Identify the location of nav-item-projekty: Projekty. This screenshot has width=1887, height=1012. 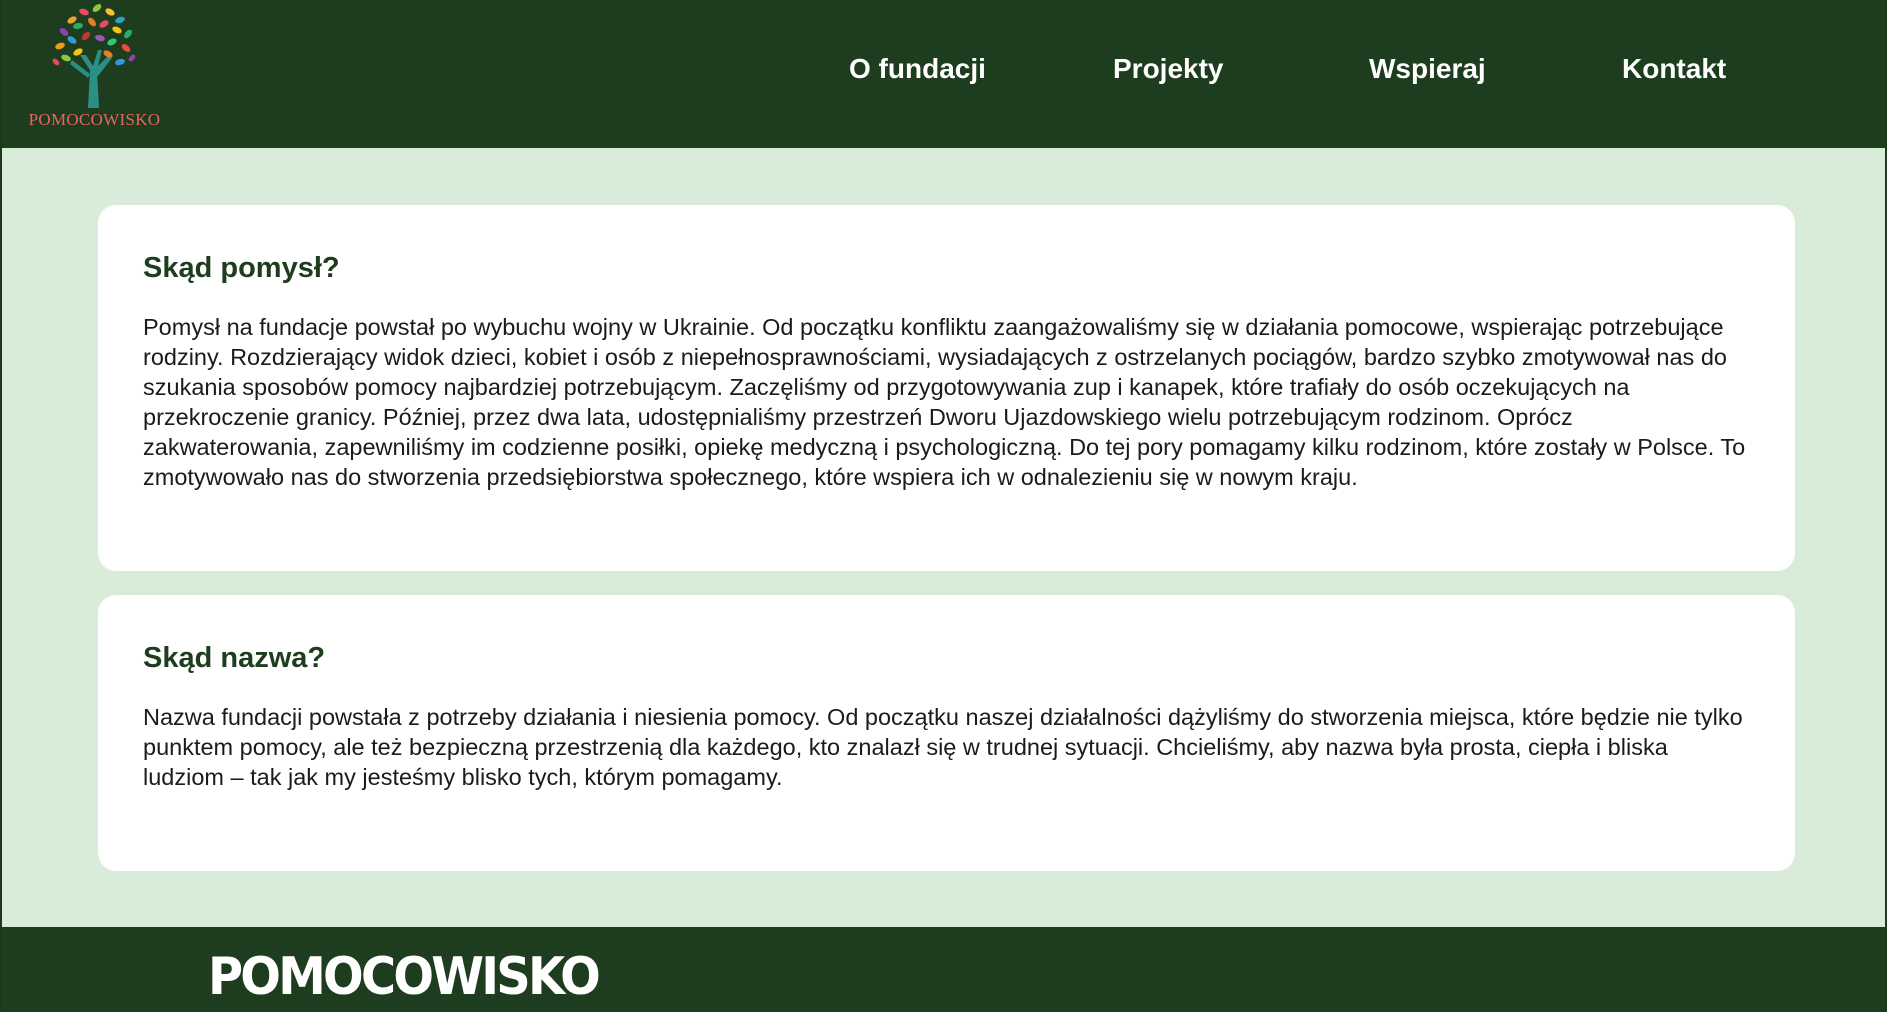
(1168, 69).